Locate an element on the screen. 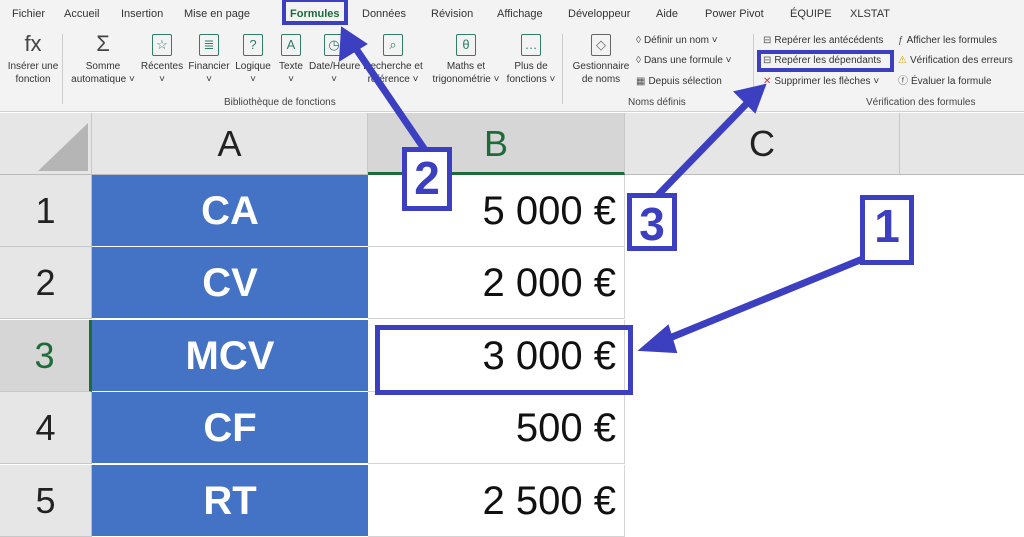 This screenshot has height=537, width=1024. annotation-3: 3 is located at coordinates (652, 222).